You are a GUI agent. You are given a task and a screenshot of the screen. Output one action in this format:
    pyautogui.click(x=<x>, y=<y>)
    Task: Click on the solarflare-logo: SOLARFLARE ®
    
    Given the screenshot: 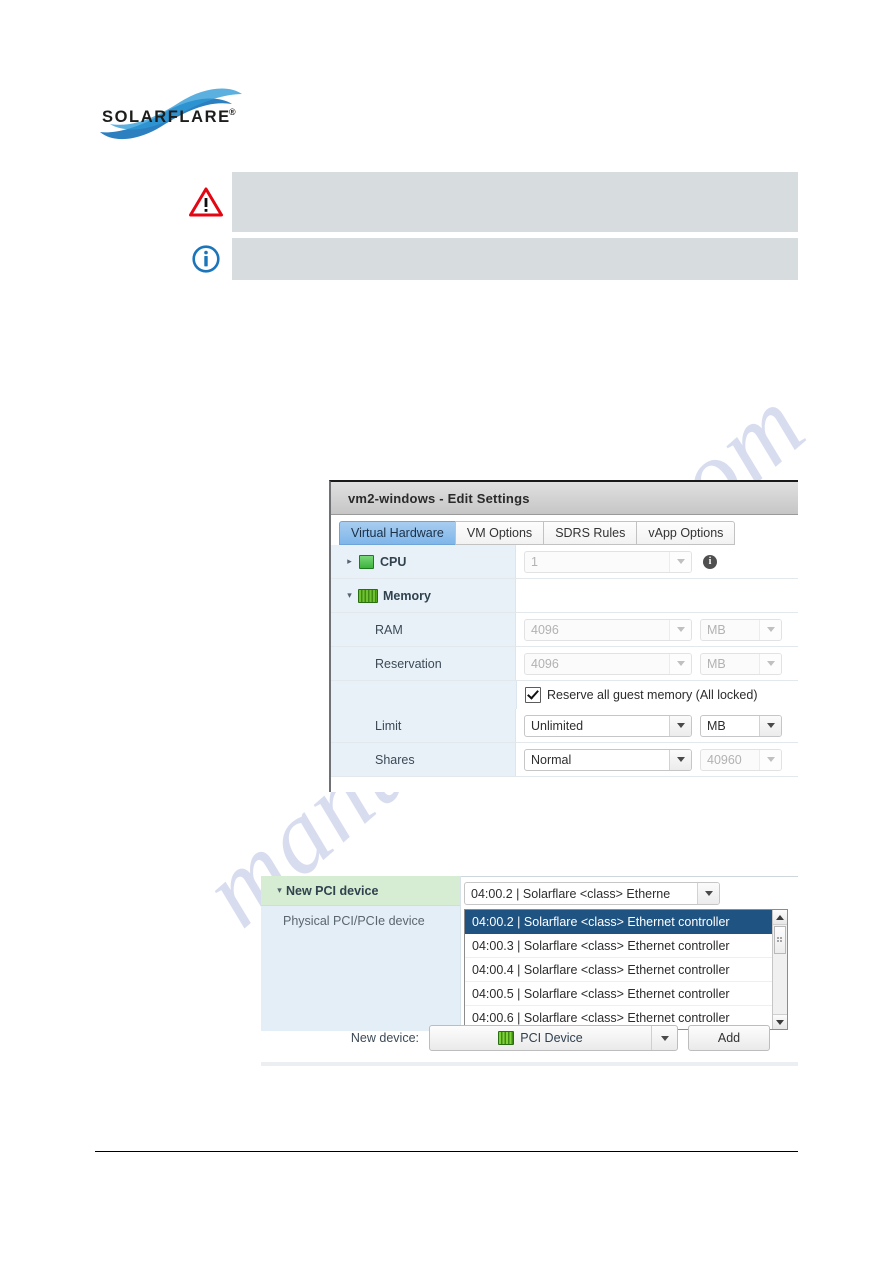 What is the action you would take?
    pyautogui.click(x=171, y=113)
    